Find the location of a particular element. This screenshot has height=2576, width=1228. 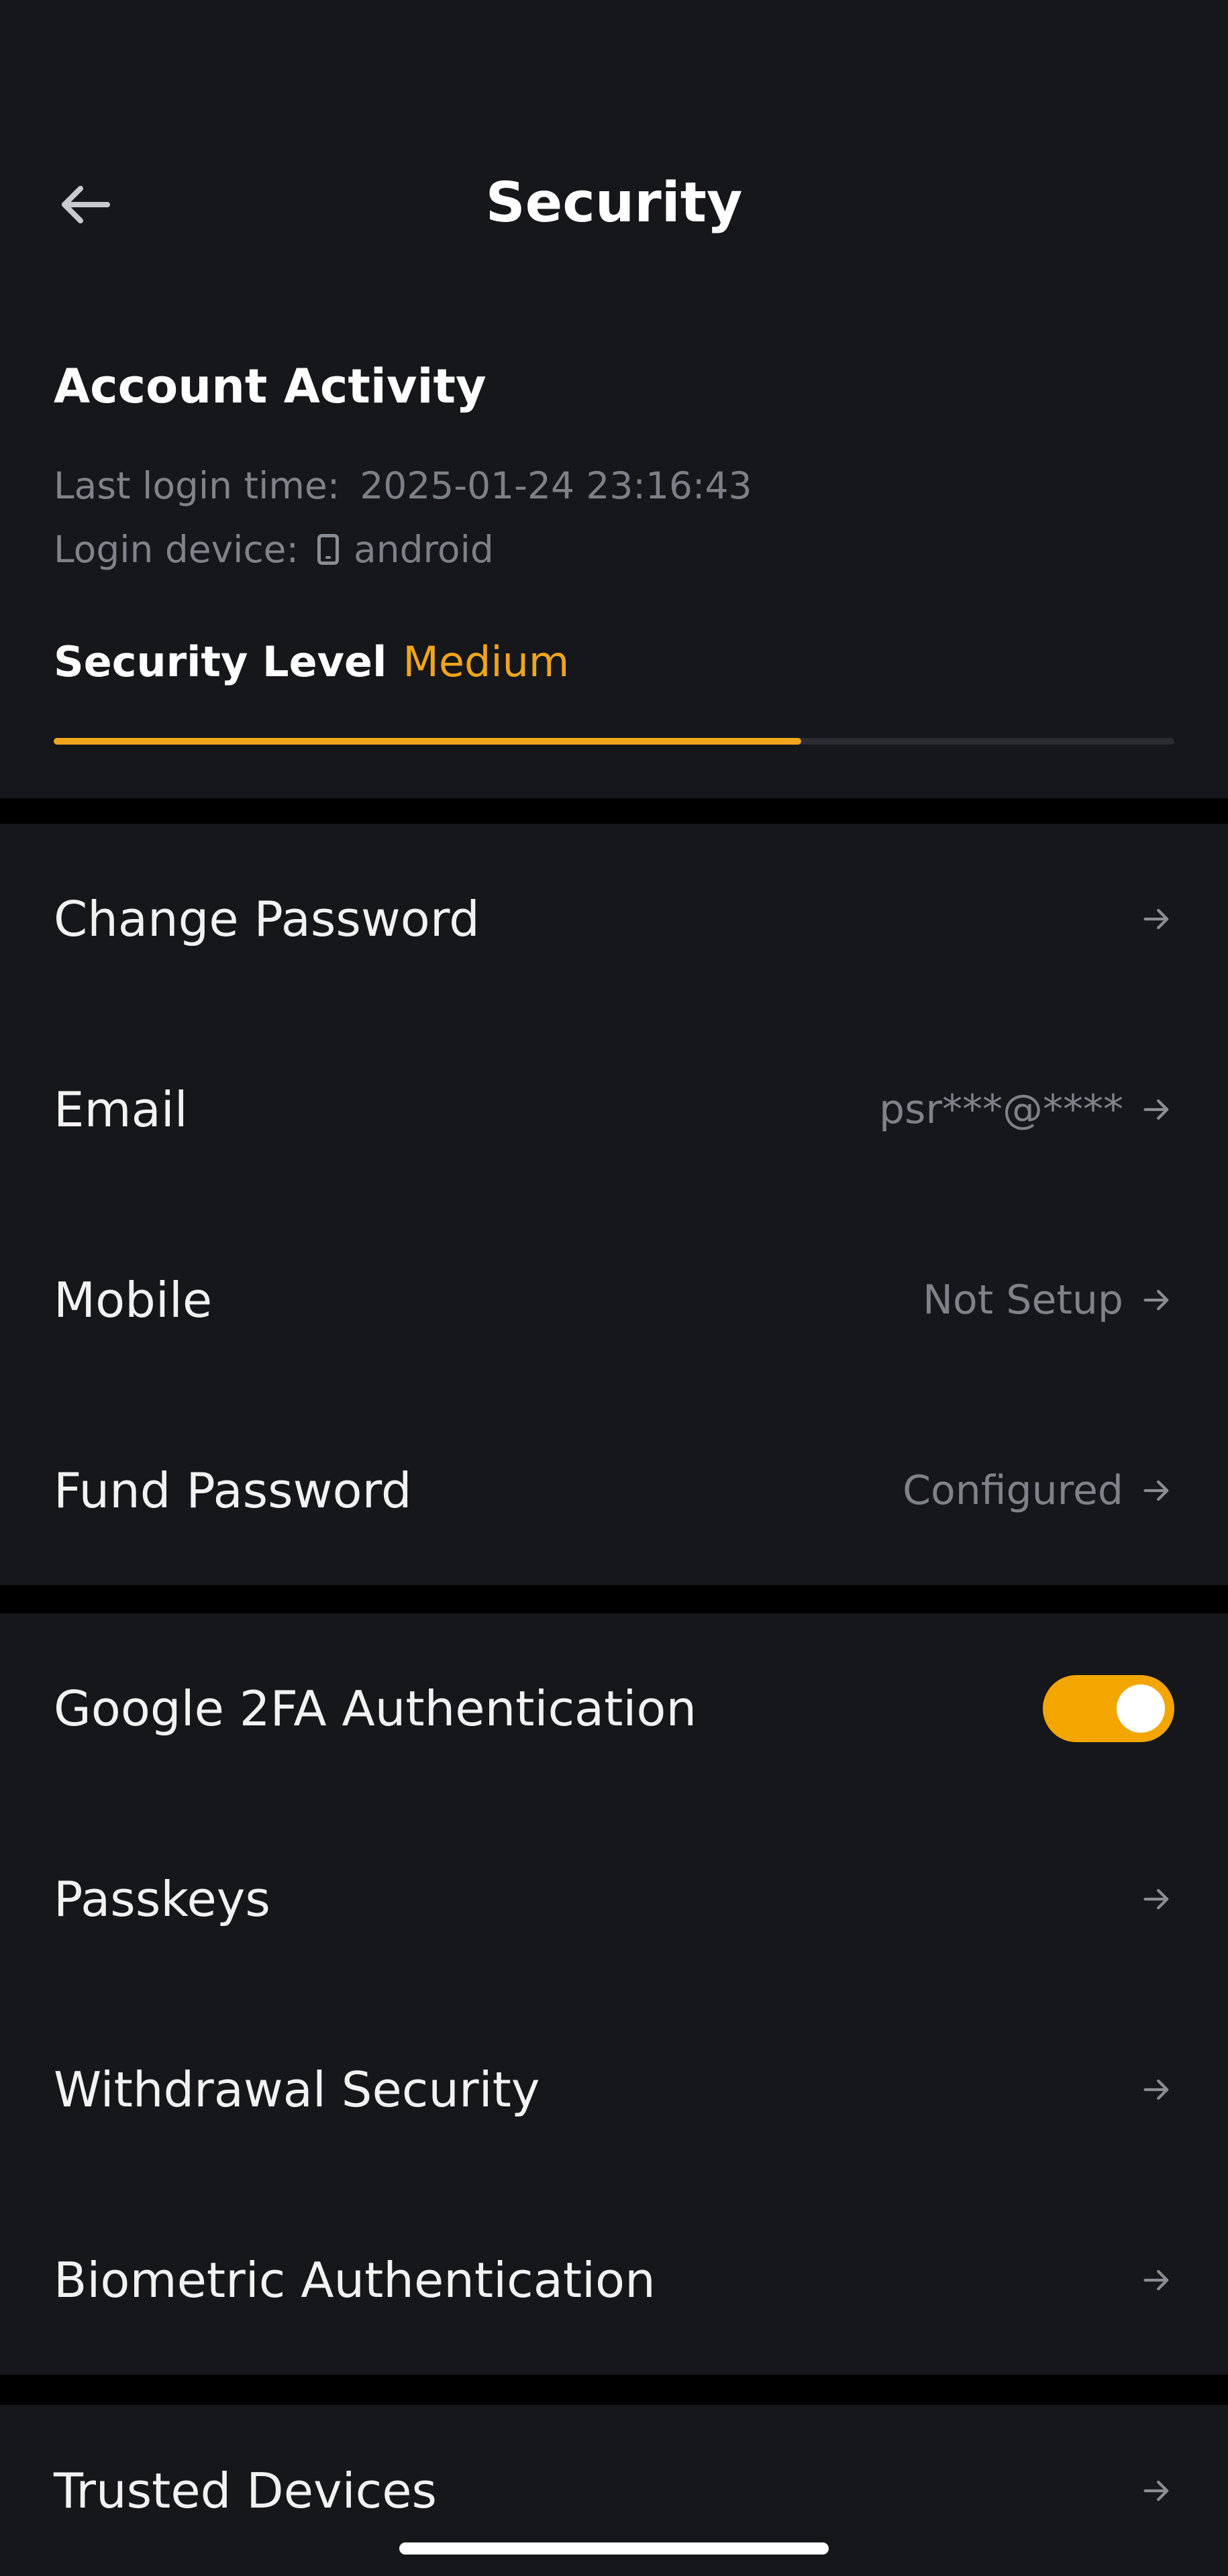

last-login-row: Last login time: 2025-01-24 23:16:43 is located at coordinates (403, 485).